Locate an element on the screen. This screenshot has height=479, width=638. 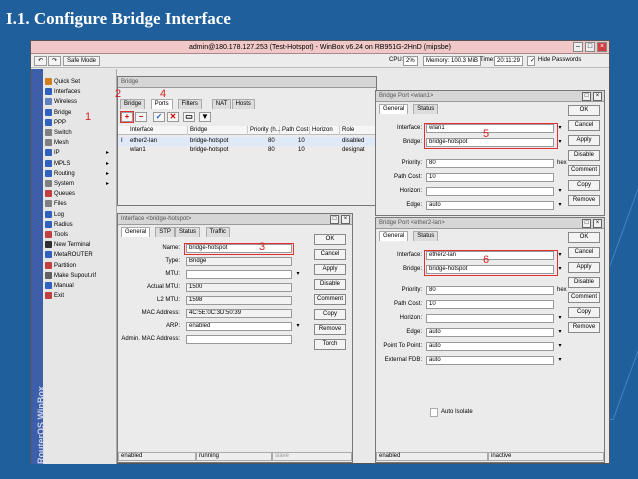
field-external-fdb: auto is located at coordinates (490, 360).